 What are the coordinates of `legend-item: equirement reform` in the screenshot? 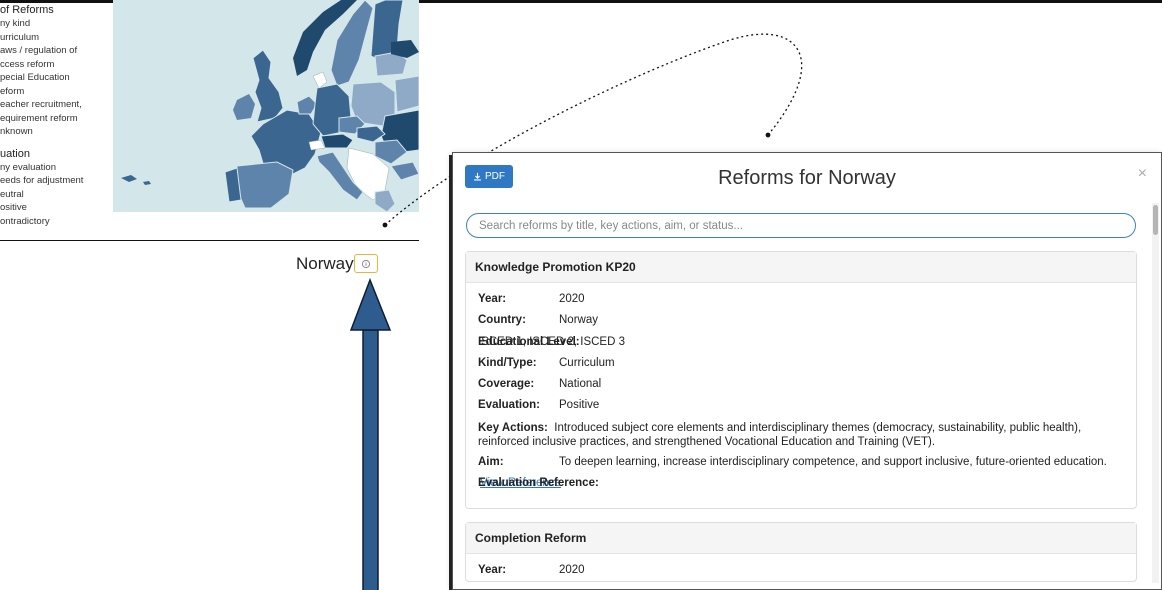 It's located at (56, 119).